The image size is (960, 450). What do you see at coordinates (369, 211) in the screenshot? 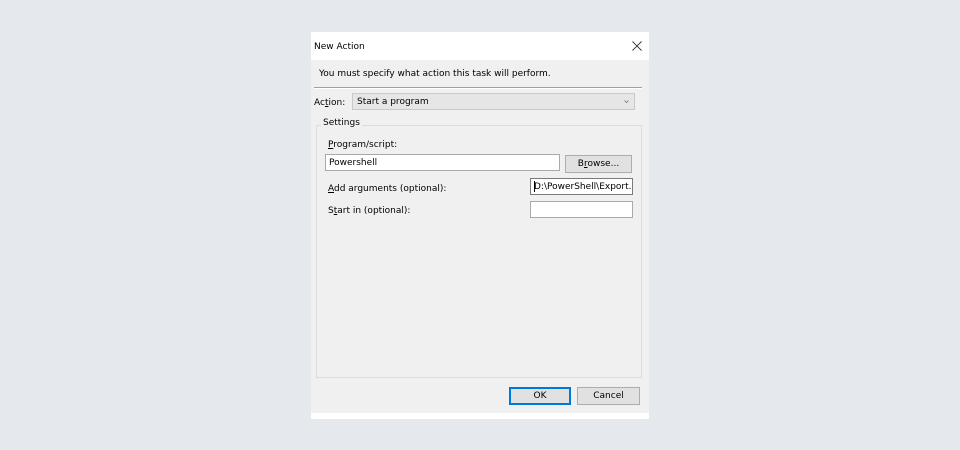
I see `start-in-label: Start in (optional):` at bounding box center [369, 211].